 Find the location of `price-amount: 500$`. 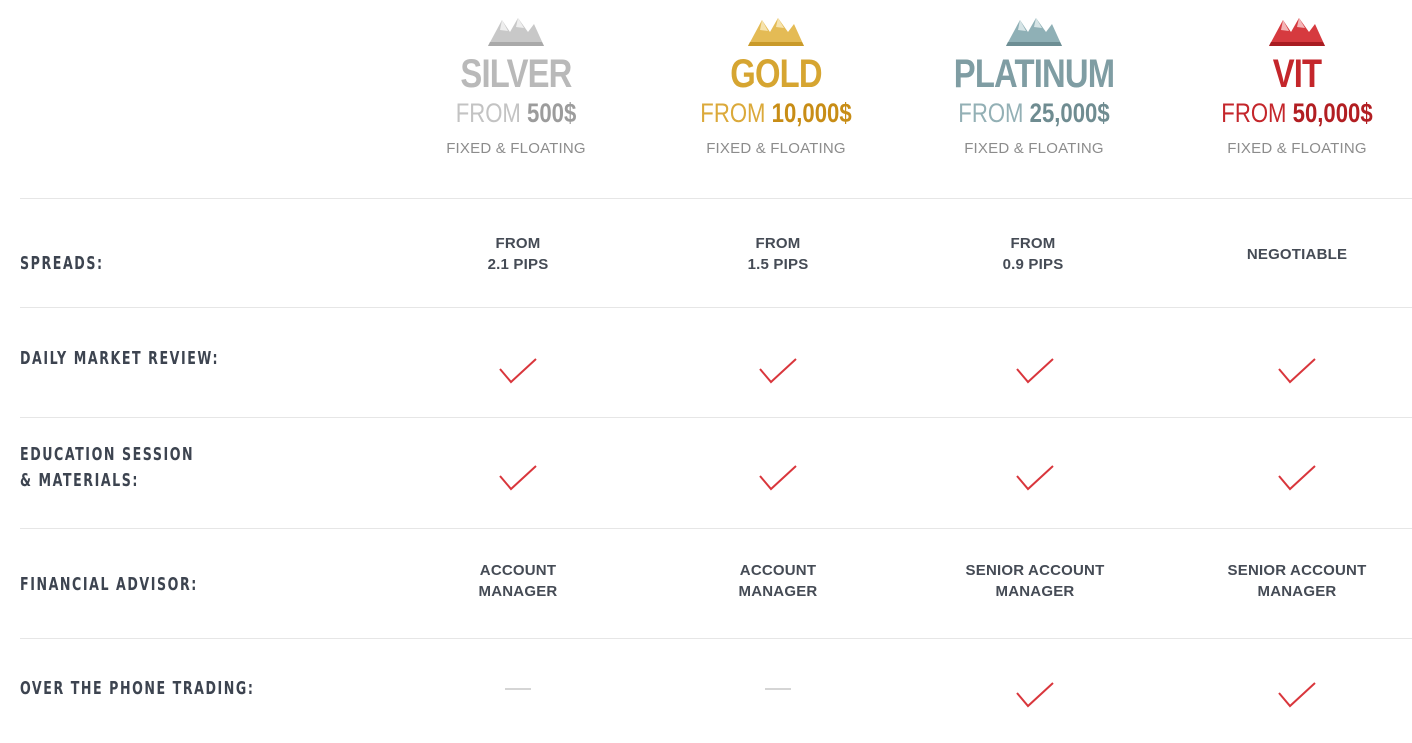

price-amount: 500$ is located at coordinates (552, 113).